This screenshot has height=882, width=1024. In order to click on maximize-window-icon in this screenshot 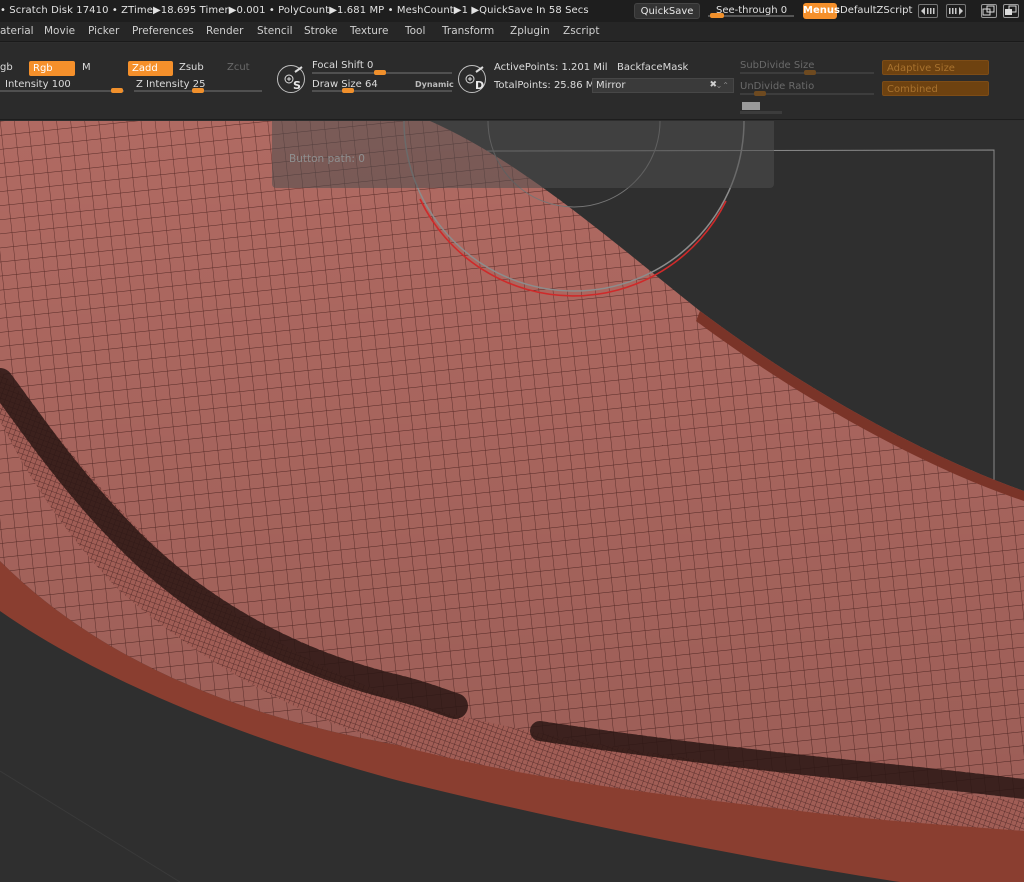, I will do `click(1011, 11)`.